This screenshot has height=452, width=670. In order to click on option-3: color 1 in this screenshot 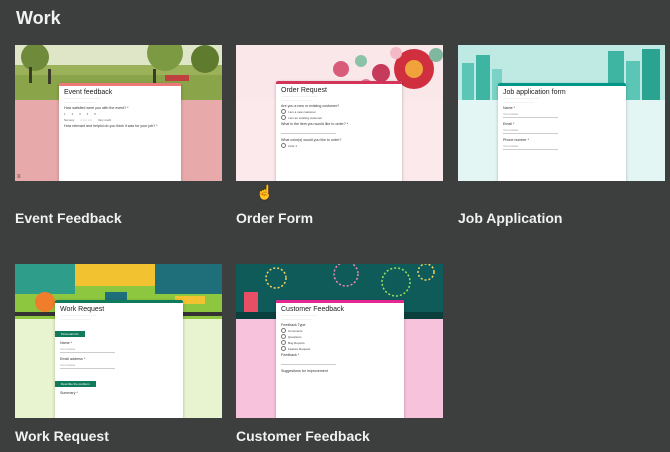, I will do `click(339, 146)`.